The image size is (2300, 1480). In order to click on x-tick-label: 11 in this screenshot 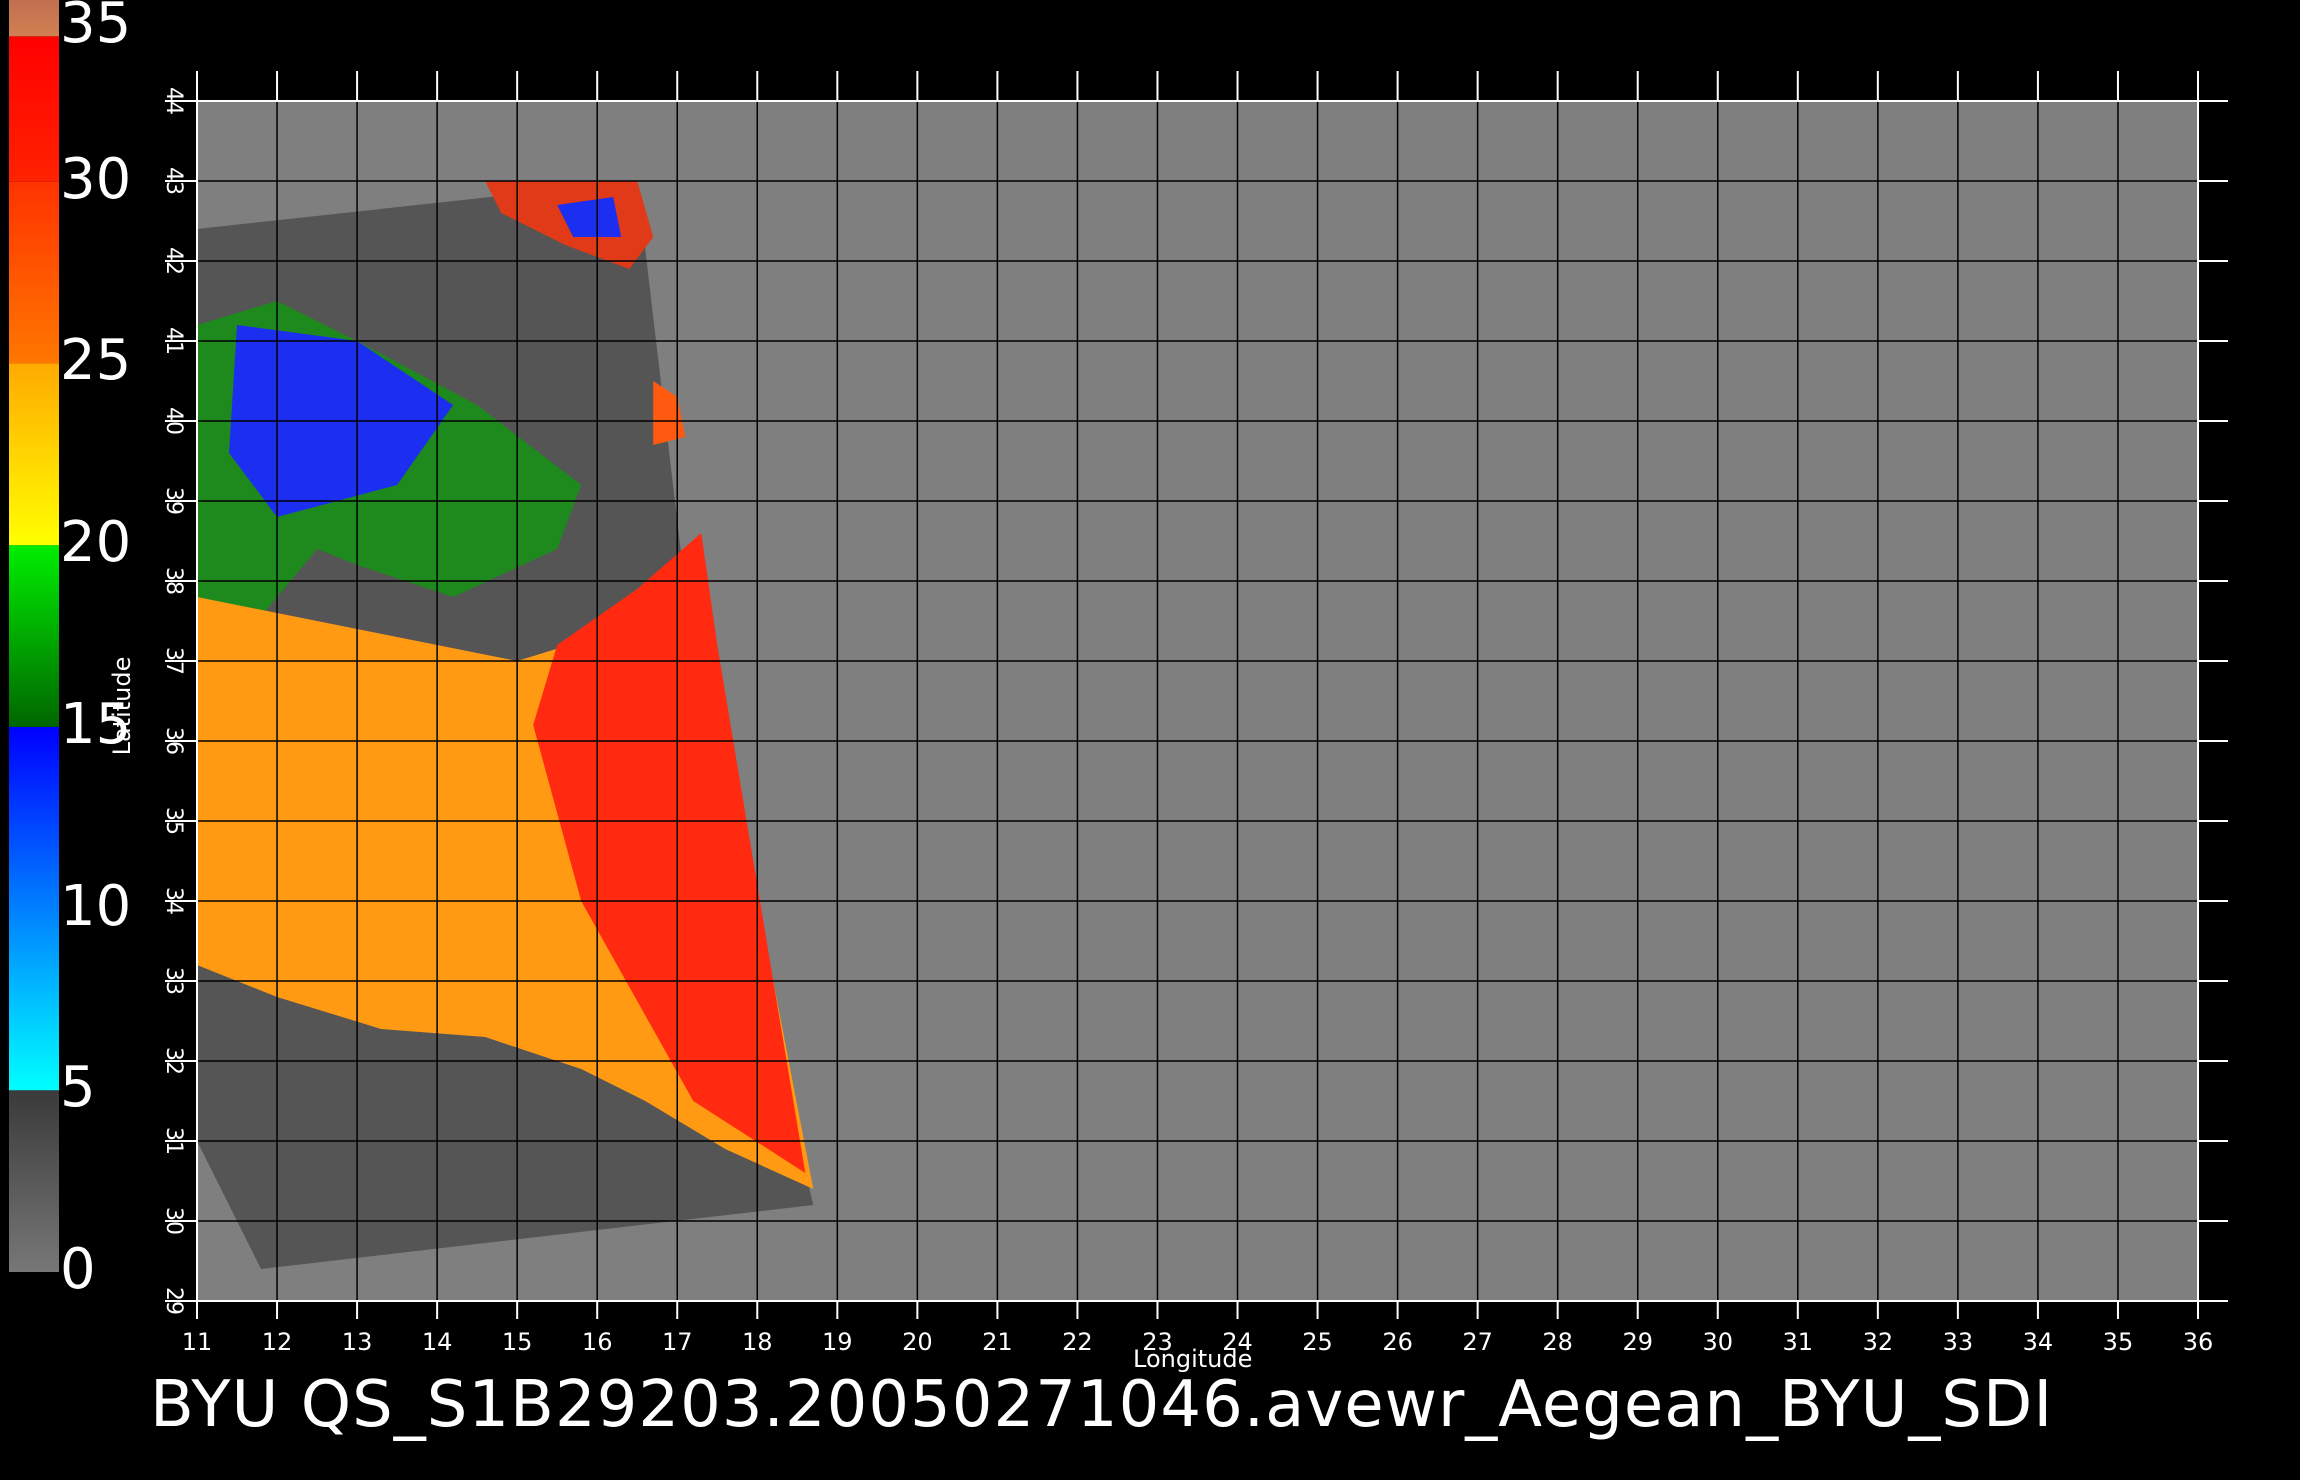, I will do `click(197, 1342)`.